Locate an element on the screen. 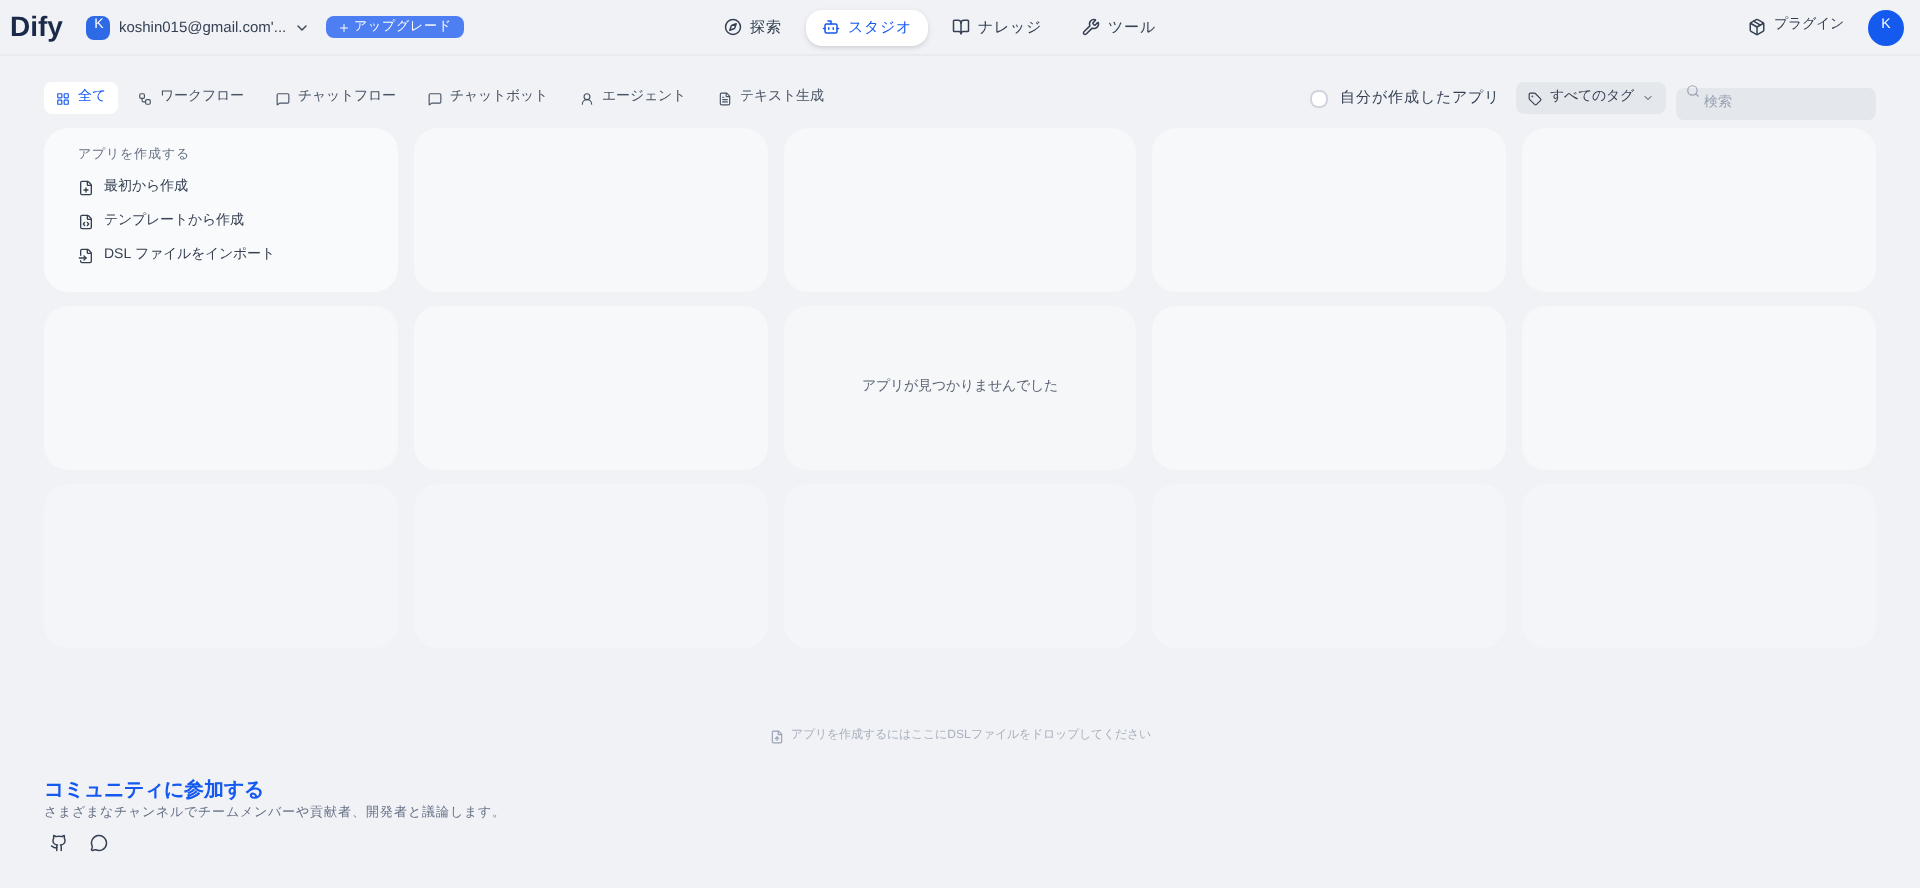  book-icon is located at coordinates (960, 27).